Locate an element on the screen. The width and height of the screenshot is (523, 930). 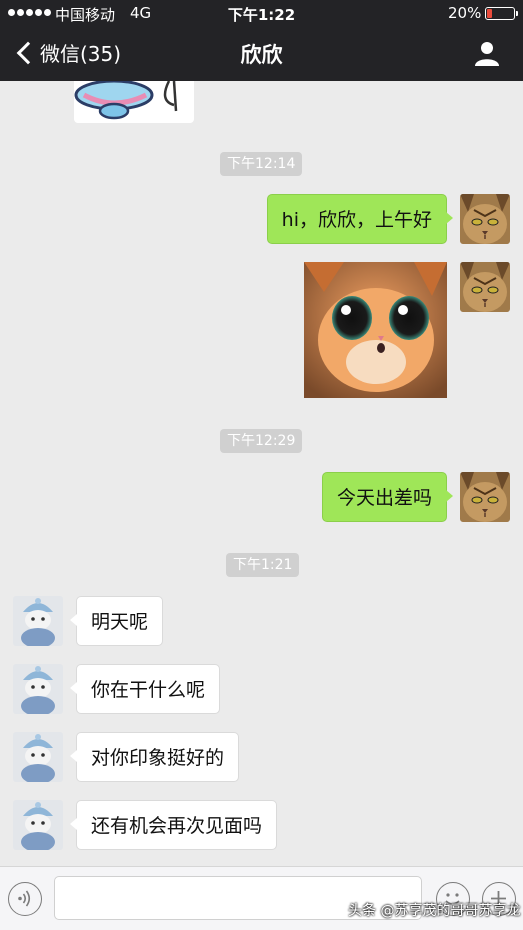
incoming-message: 对你印象挺好的 is located at coordinates (154, 757).